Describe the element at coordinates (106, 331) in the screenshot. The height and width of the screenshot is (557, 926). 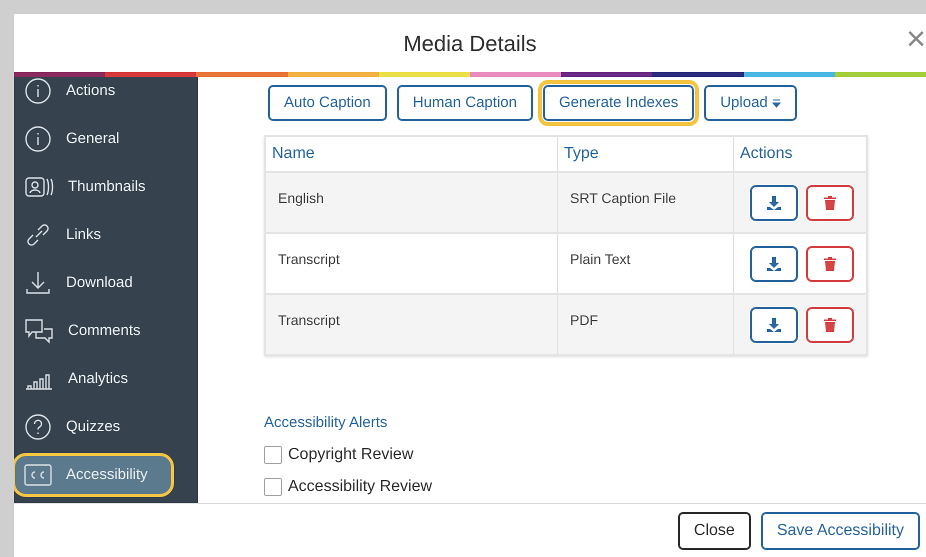
I see `sidebar-item: Comments` at that location.